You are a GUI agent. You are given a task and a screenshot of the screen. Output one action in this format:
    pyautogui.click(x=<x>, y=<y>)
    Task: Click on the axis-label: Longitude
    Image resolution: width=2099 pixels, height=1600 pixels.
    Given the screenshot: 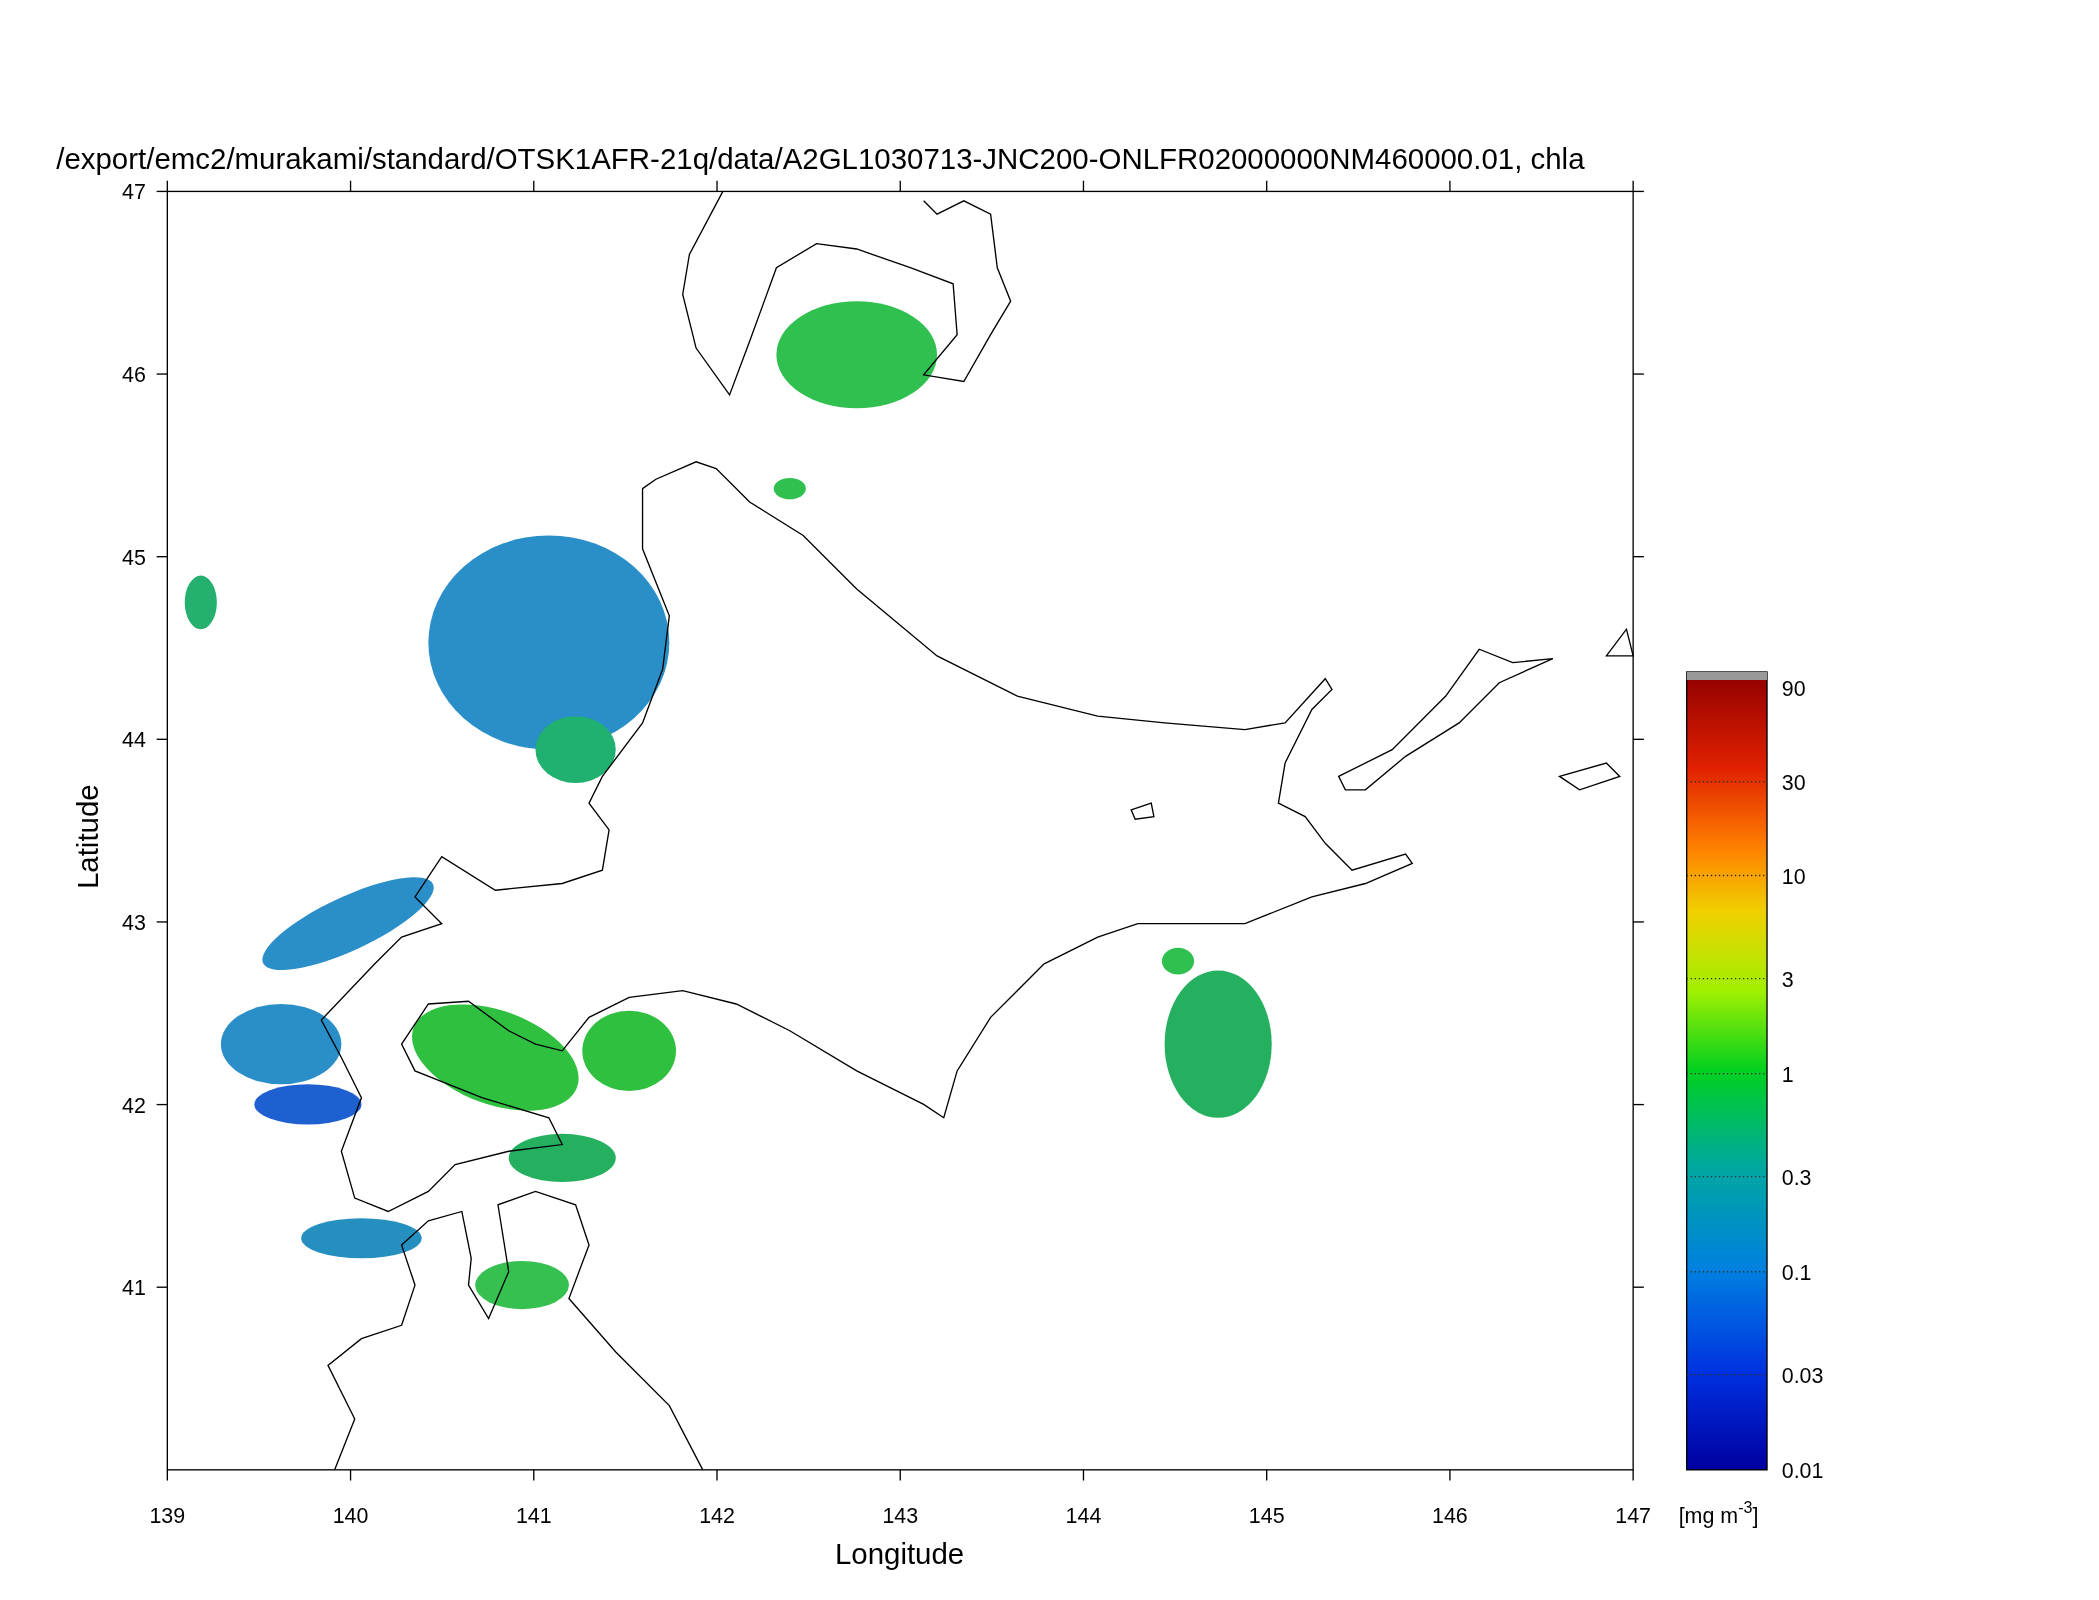 What is the action you would take?
    pyautogui.click(x=899, y=1553)
    